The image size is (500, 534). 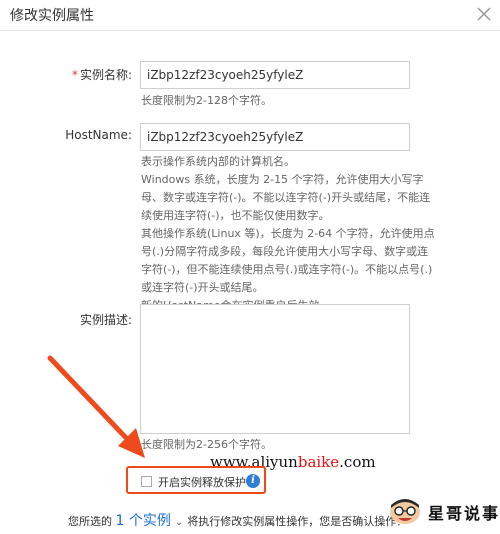 I want to click on watermark-url-highlight: baike, so click(x=318, y=462).